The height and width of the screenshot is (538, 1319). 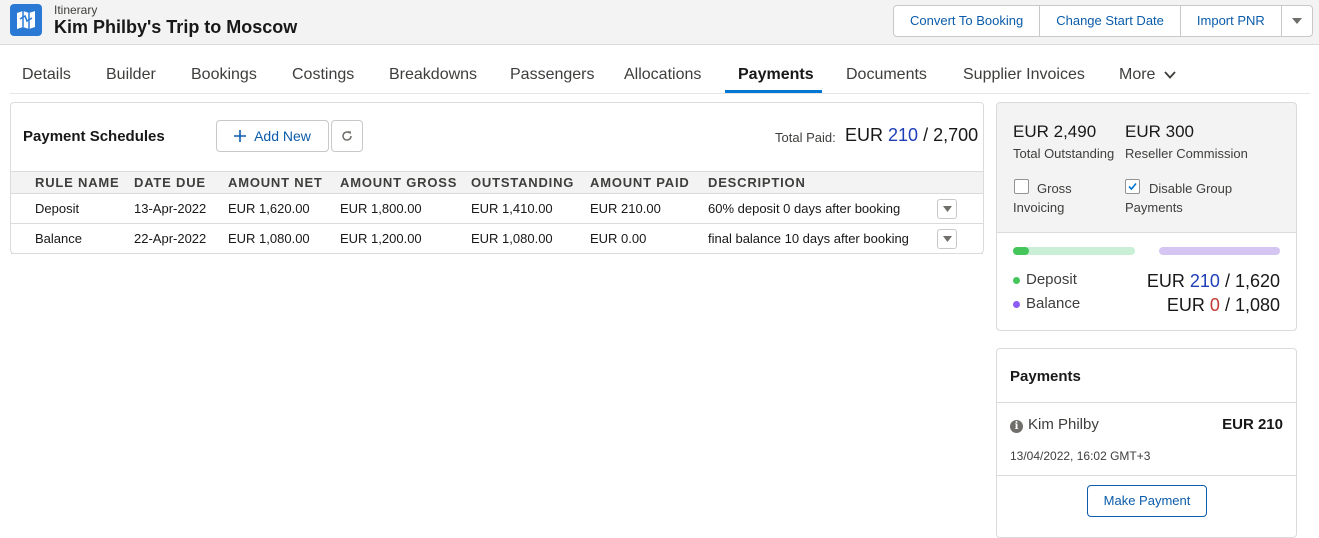 I want to click on gross-invoicing-label-line1: Gross, so click(x=1054, y=188).